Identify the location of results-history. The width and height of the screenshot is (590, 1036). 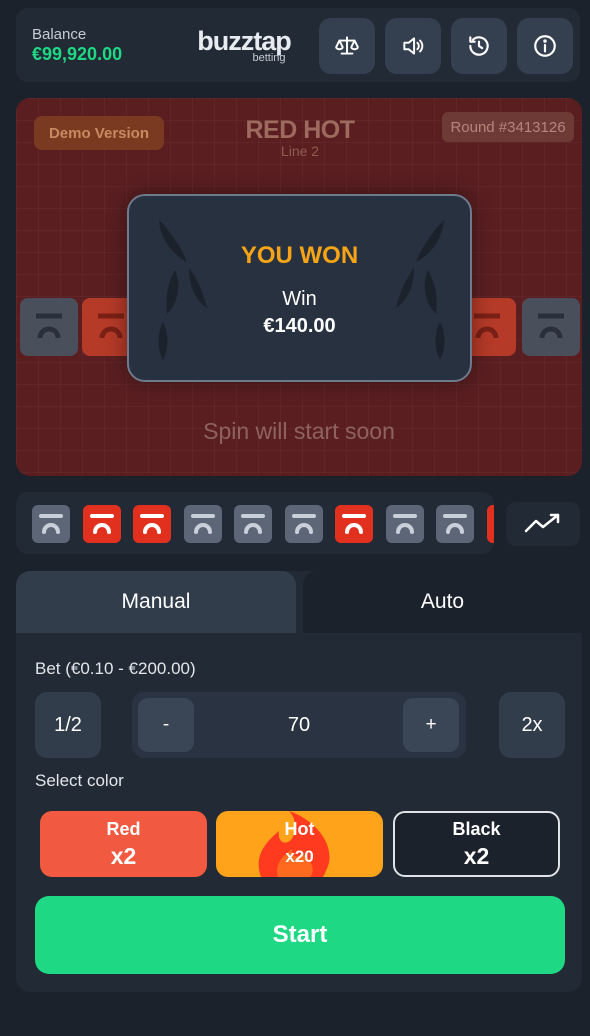
(255, 523).